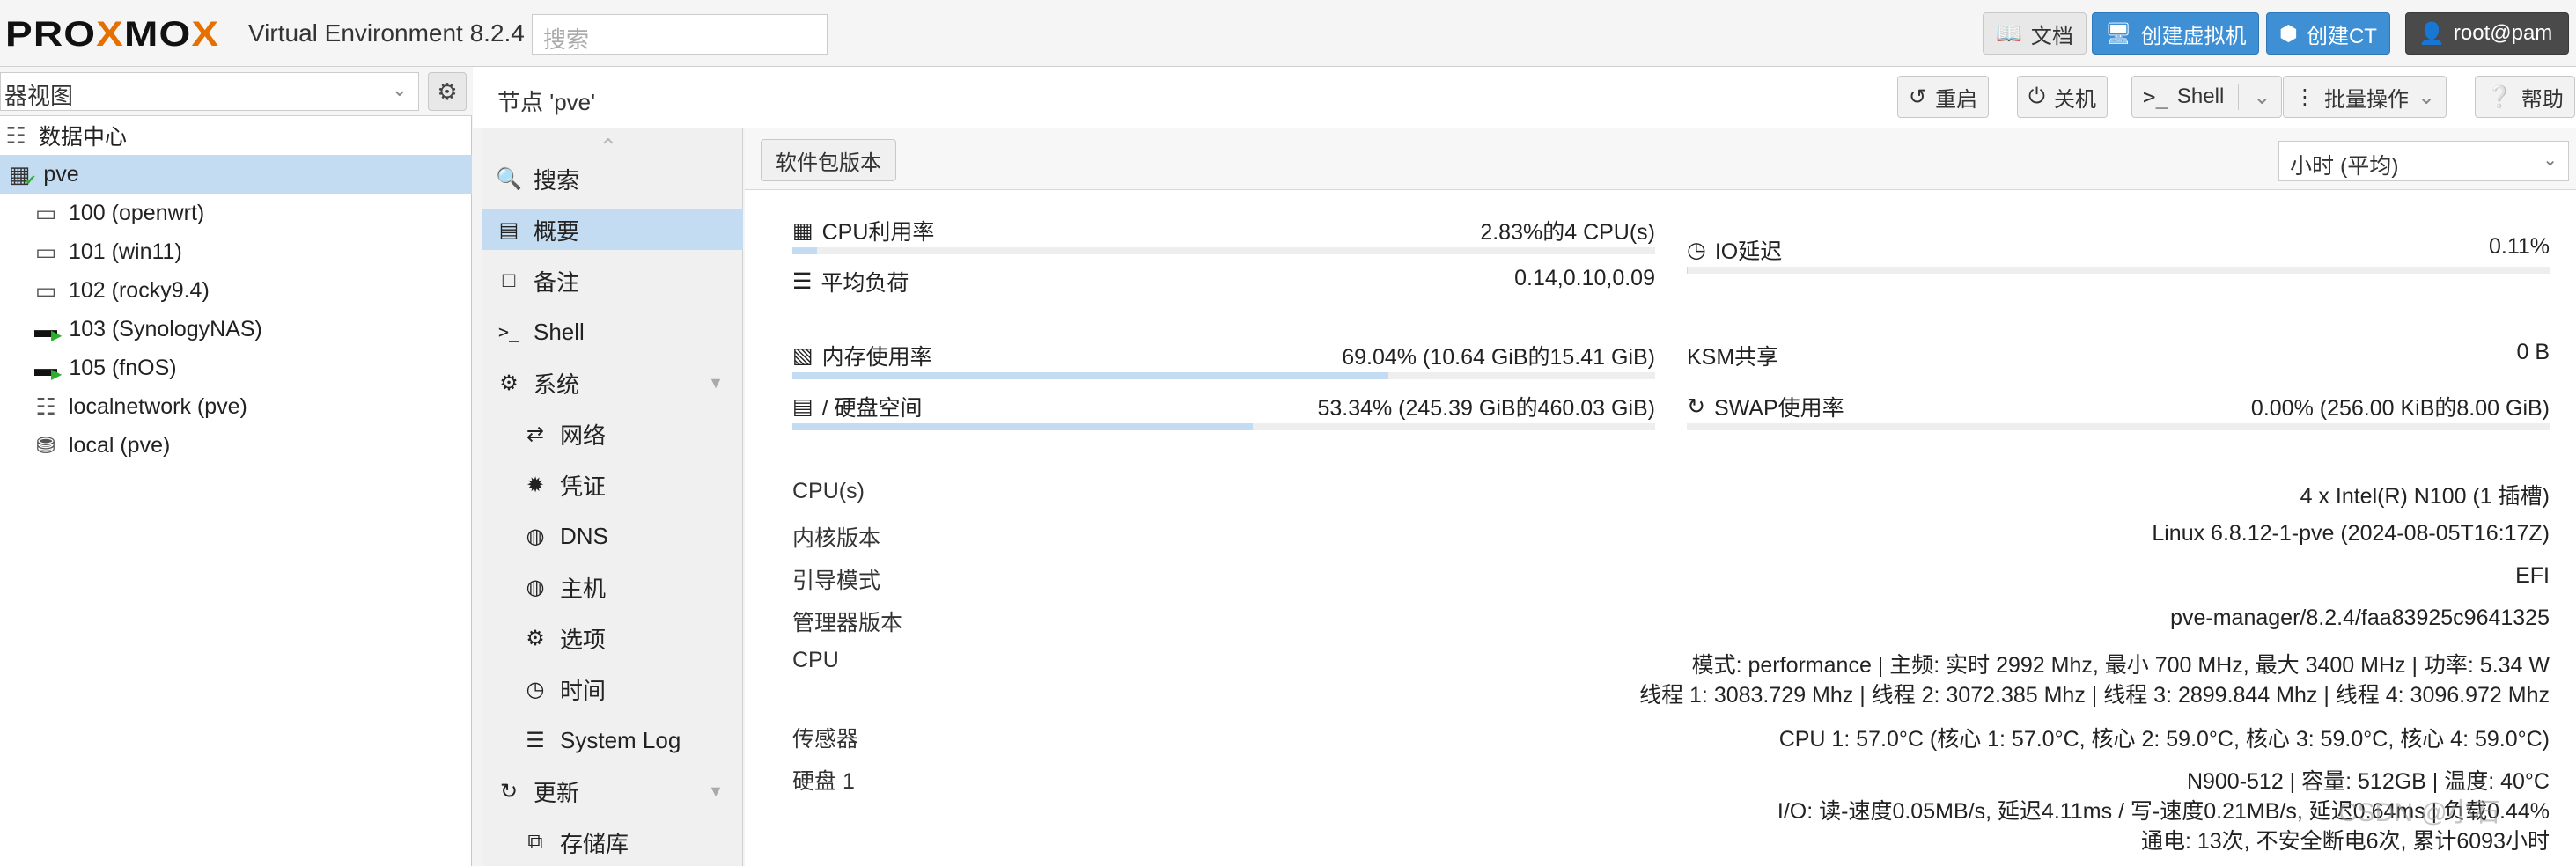  Describe the element at coordinates (1223, 281) in the screenshot. I see `load-average-stat: ☰ 平均负荷 0.14,0.10,0.09` at that location.